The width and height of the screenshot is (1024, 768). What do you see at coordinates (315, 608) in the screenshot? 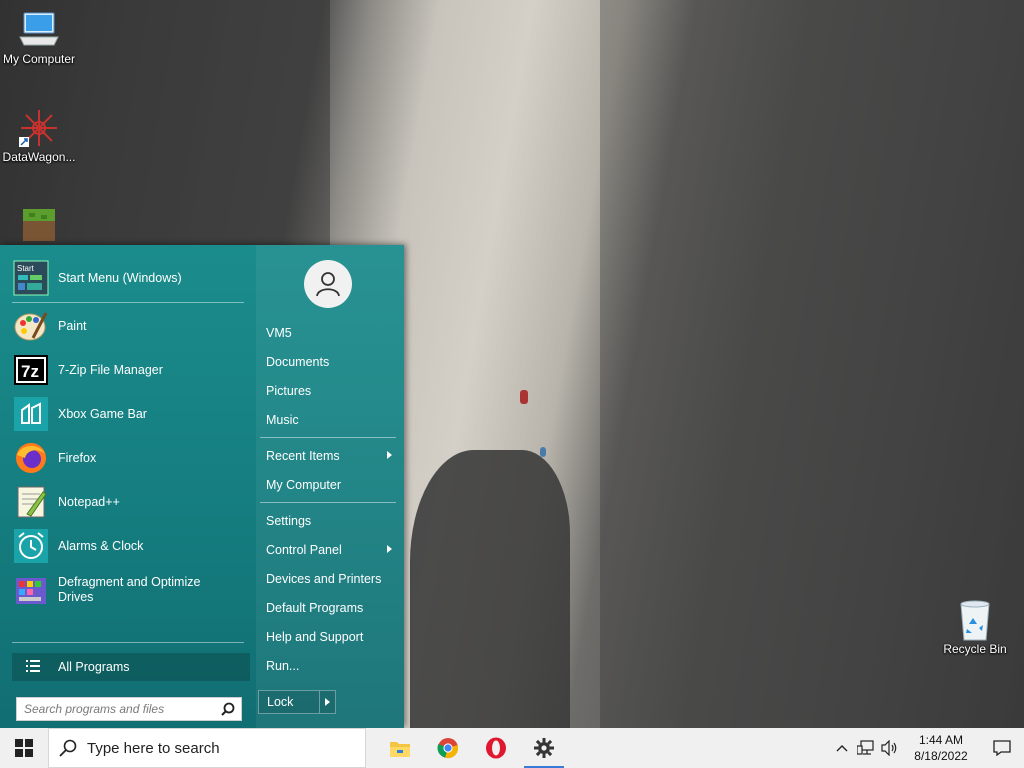
I see `place-label: Default Programs` at bounding box center [315, 608].